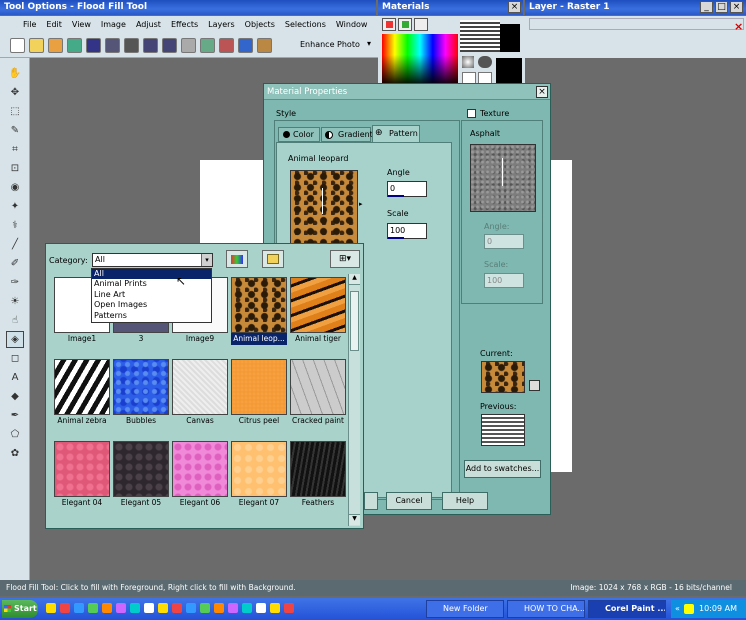 The width and height of the screenshot is (746, 620). What do you see at coordinates (330, 44) in the screenshot?
I see `enhance-photo-button: Enhance Photo` at bounding box center [330, 44].